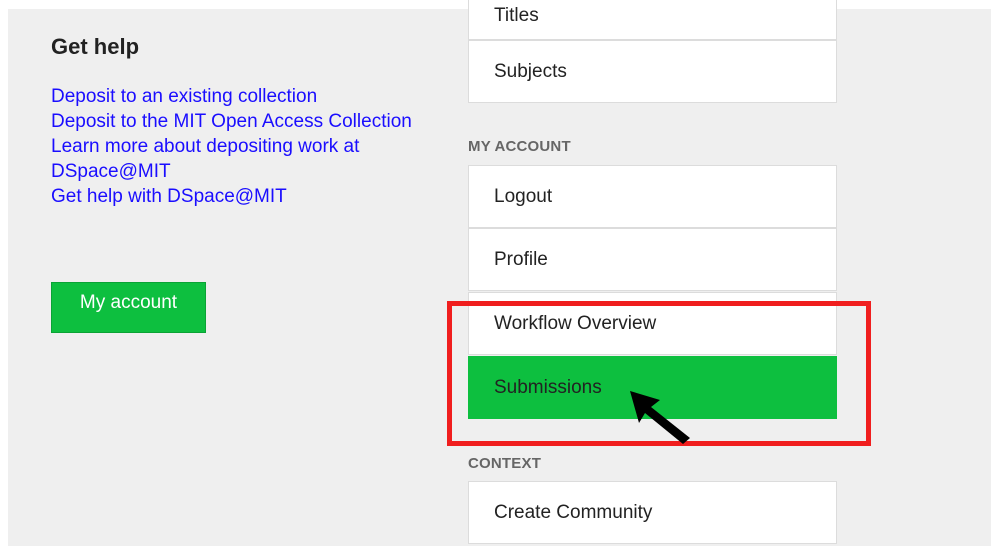 Image resolution: width=991 pixels, height=546 pixels. Describe the element at coordinates (652, 196) in the screenshot. I see `nav-item-logout: Logout` at that location.